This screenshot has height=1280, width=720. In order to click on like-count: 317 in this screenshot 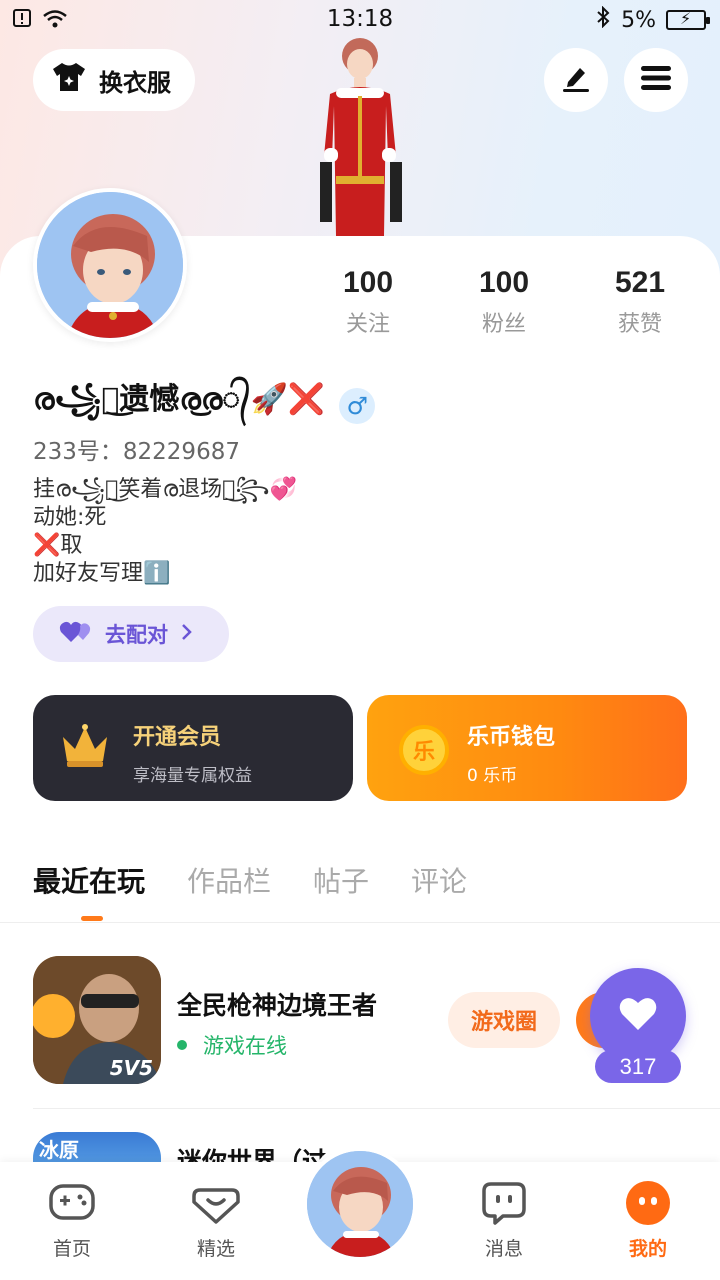, I will do `click(638, 1066)`.